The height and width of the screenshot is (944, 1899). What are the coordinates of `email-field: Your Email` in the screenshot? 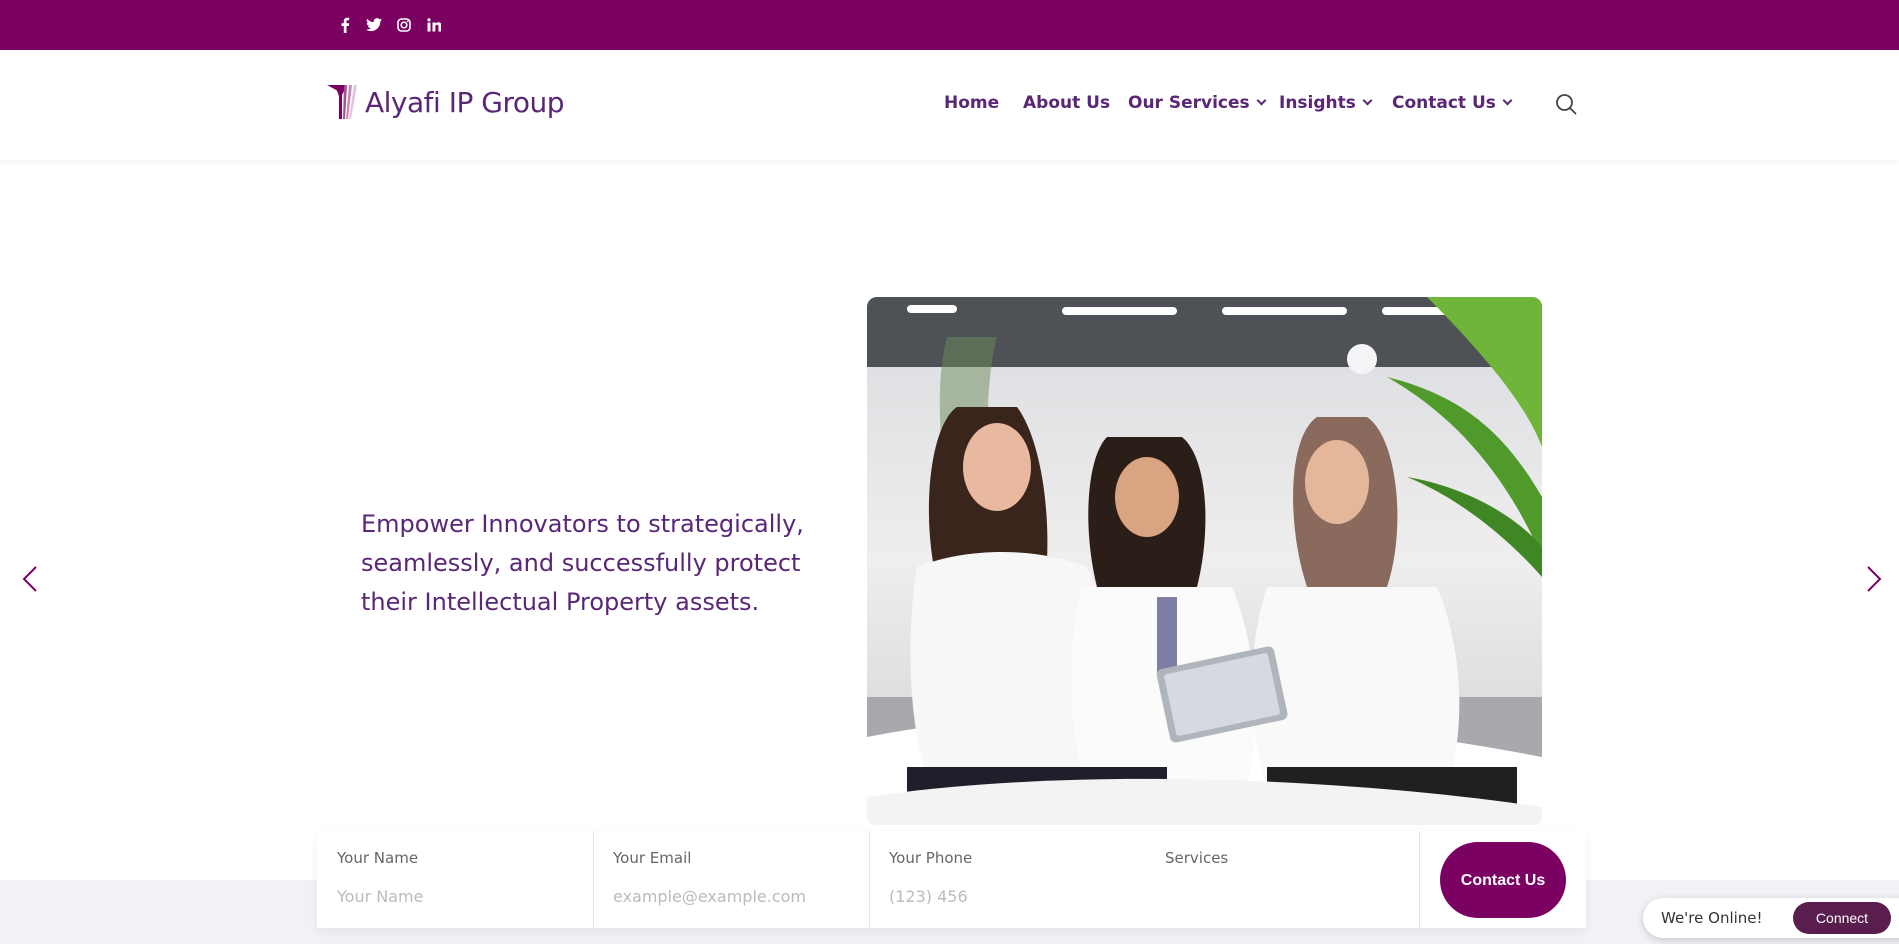 It's located at (731, 879).